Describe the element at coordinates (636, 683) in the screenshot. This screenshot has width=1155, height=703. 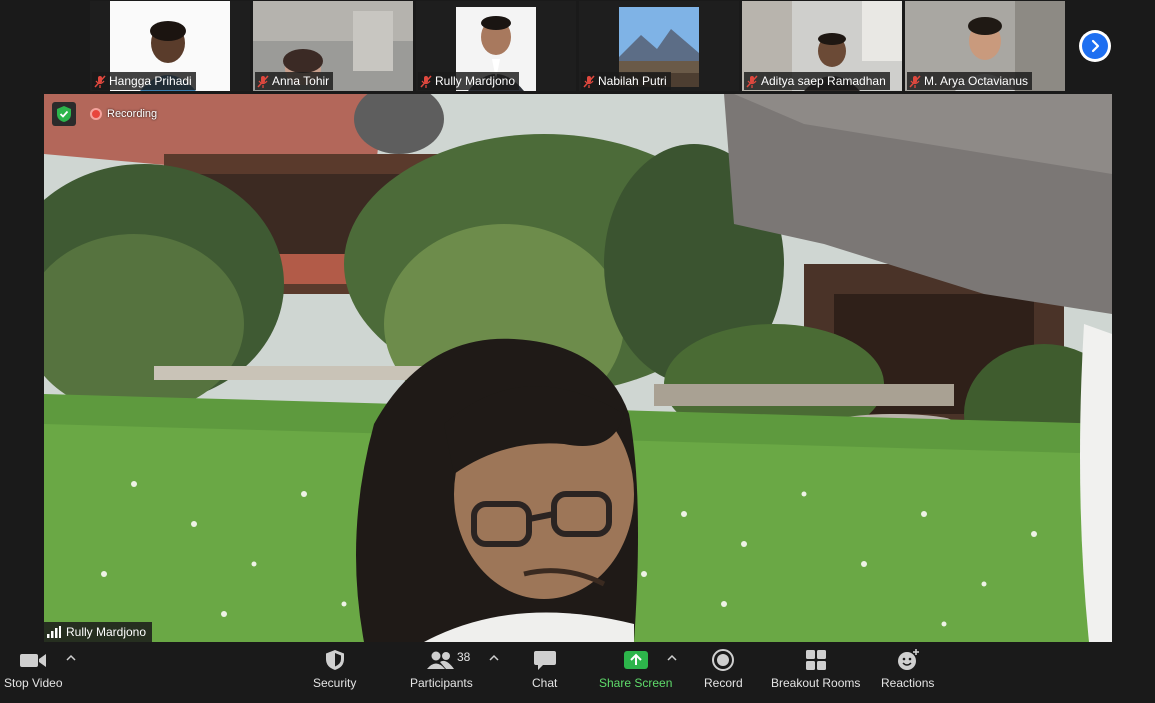
I see `share-screen-label: Share Screen` at that location.